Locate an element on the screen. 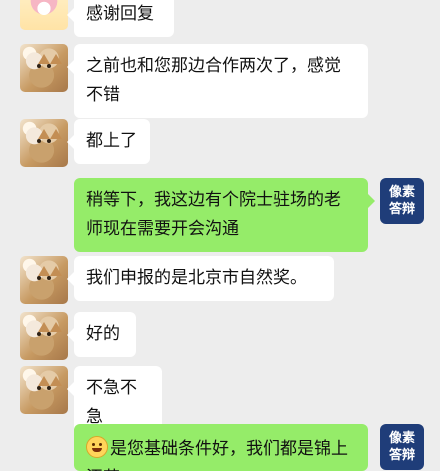 This screenshot has height=471, width=440. message-bubble: 稍等下，我这边有个院士驻场的老师现在需要开会沟通 is located at coordinates (224, 215).